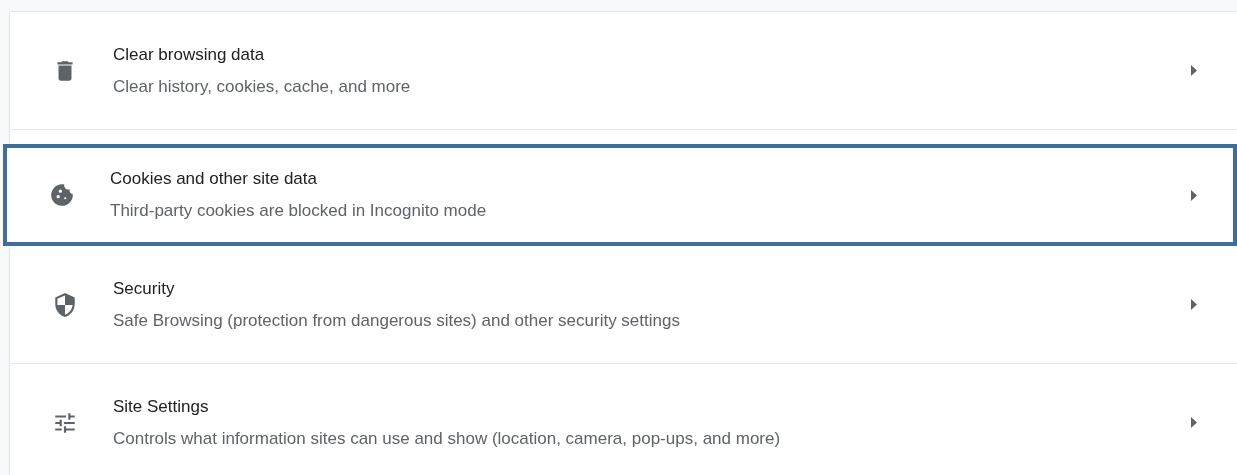  Describe the element at coordinates (299, 211) in the screenshot. I see `row-subtitle: Third-party cookies are blocked in Incognito mode` at that location.